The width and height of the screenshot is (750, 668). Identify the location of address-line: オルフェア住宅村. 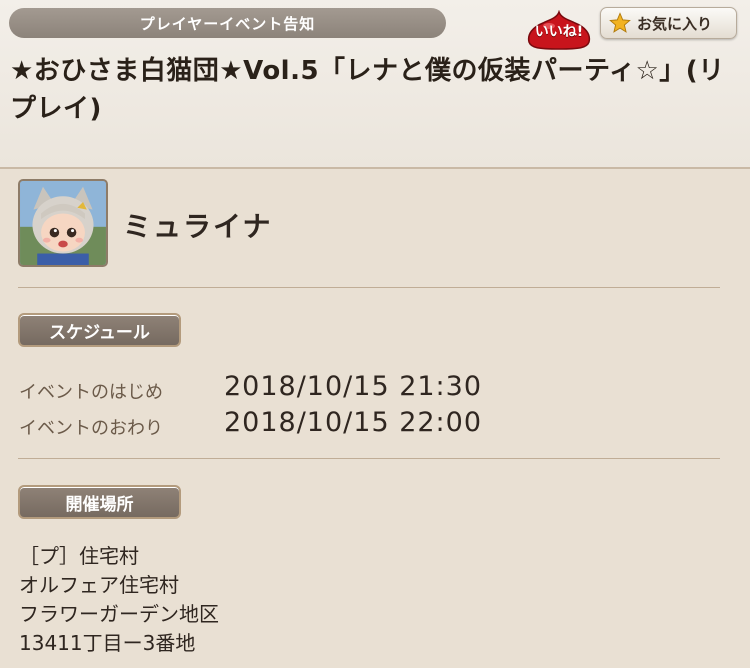
(99, 585).